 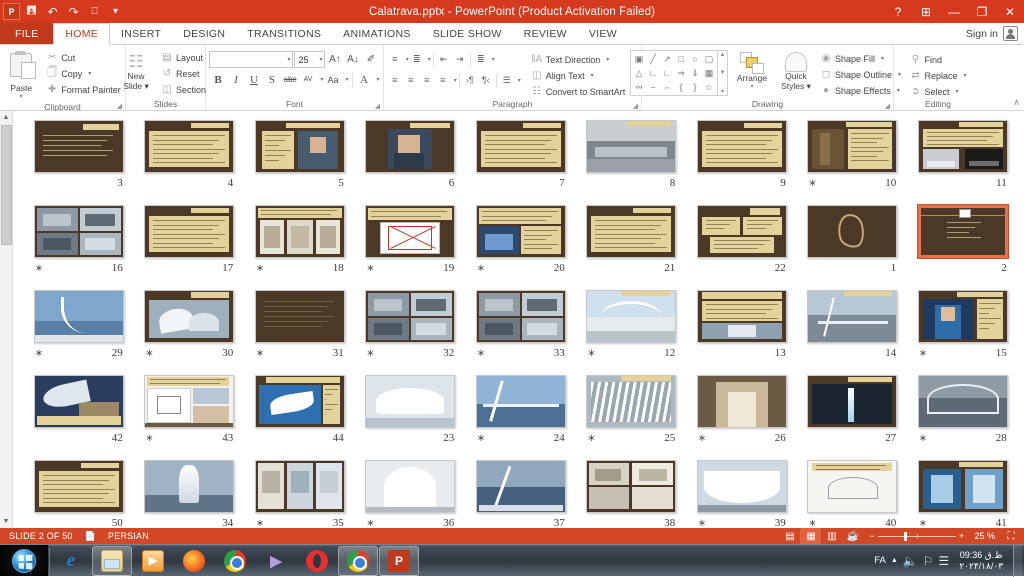 I want to click on slide-thumbnail-36: ∗ 36, so click(x=410, y=493).